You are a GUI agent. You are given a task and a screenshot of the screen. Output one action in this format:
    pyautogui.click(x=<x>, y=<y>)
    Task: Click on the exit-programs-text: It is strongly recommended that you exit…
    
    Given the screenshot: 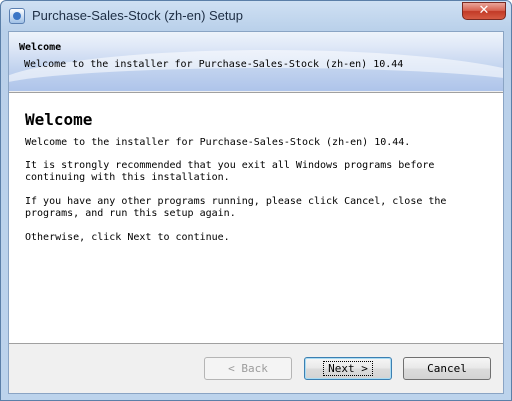 What is the action you would take?
    pyautogui.click(x=230, y=171)
    